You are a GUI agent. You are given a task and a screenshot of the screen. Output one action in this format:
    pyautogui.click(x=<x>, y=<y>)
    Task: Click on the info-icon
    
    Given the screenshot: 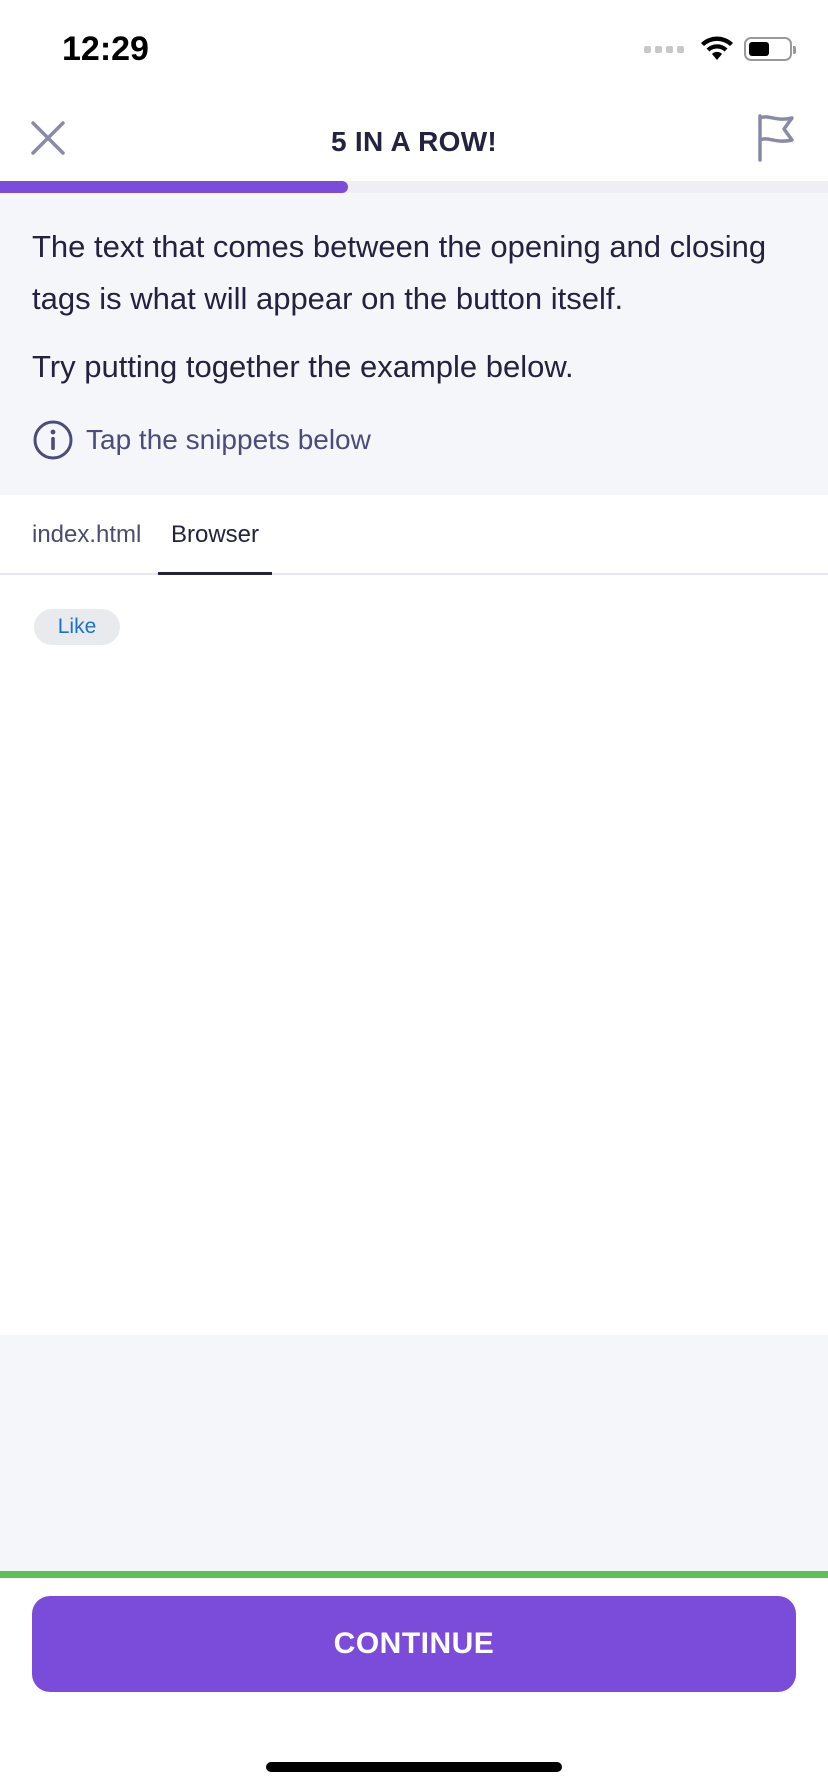 What is the action you would take?
    pyautogui.click(x=53, y=440)
    